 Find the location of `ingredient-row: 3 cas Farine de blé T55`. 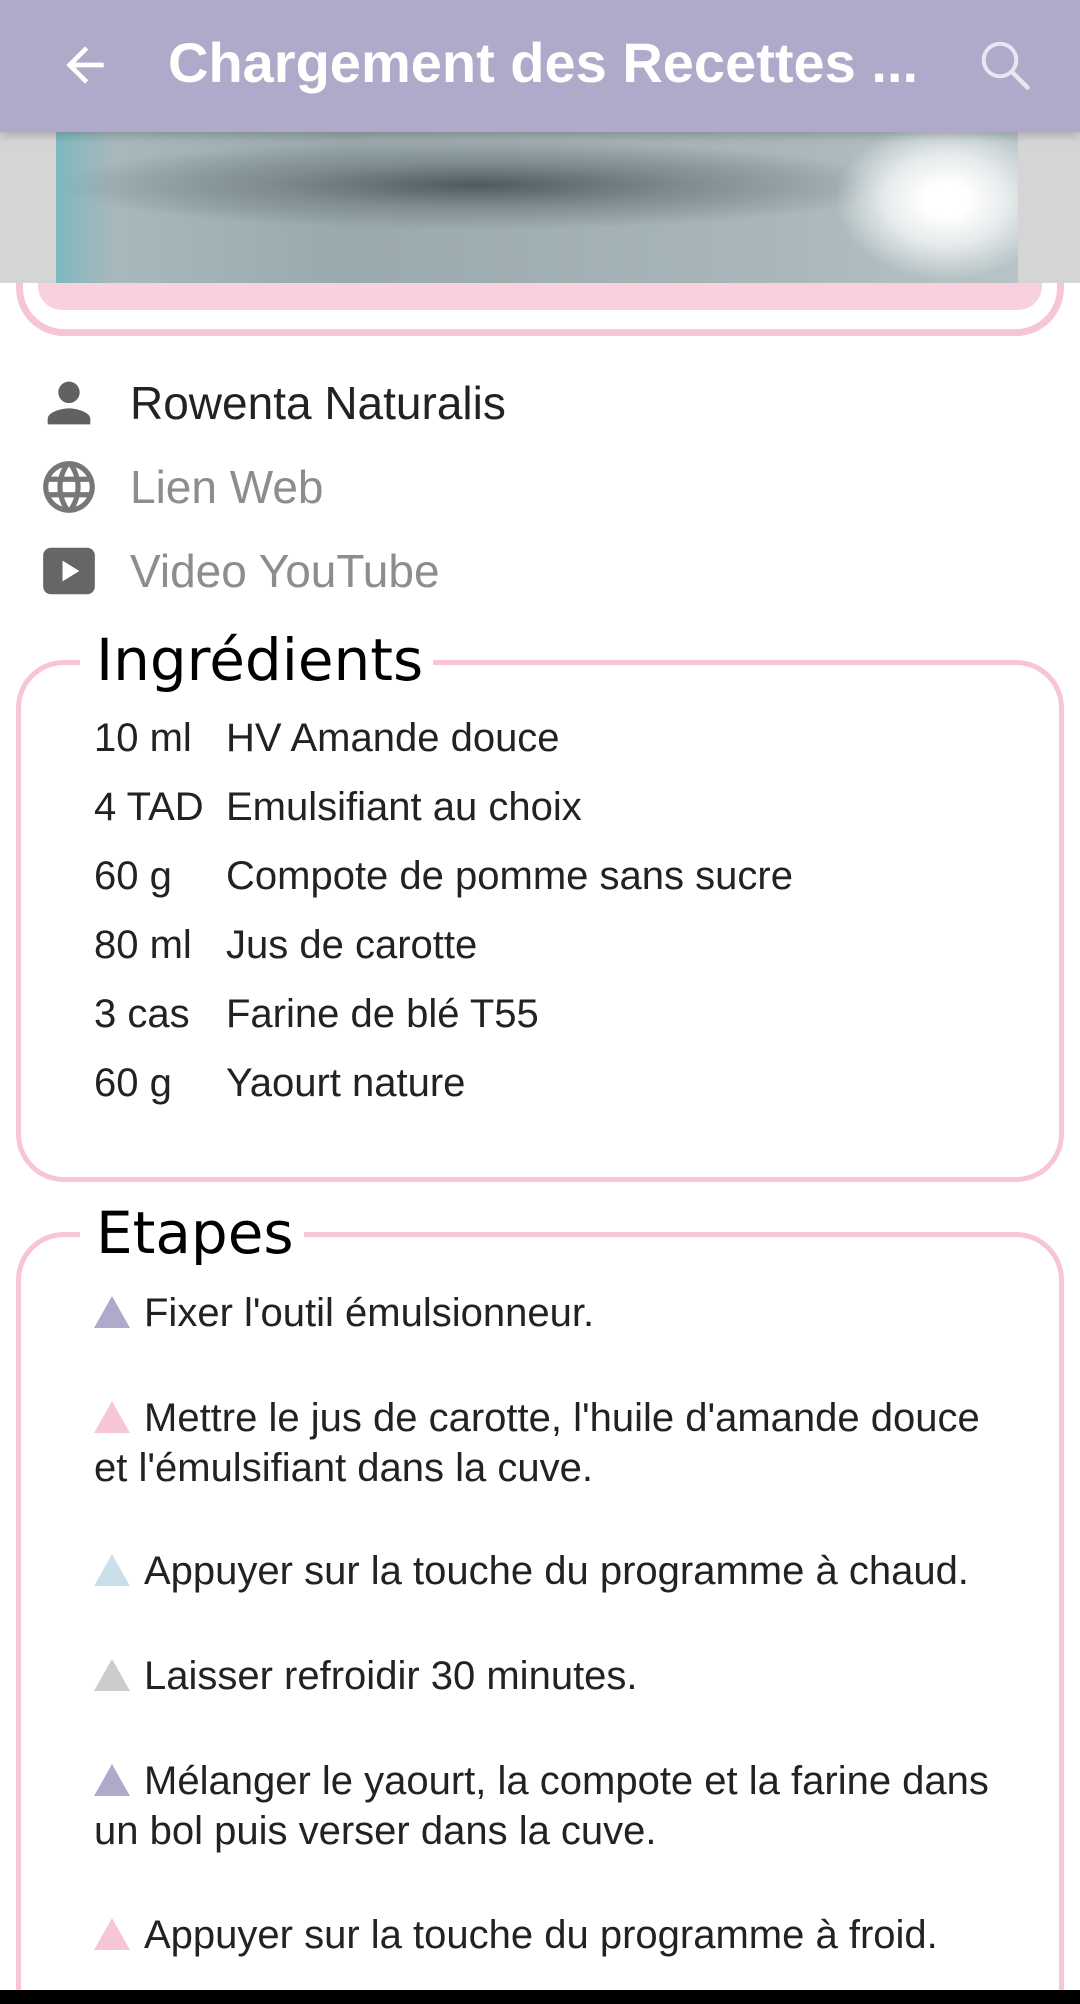

ingredient-row: 3 cas Farine de blé T55 is located at coordinates (316, 1014).